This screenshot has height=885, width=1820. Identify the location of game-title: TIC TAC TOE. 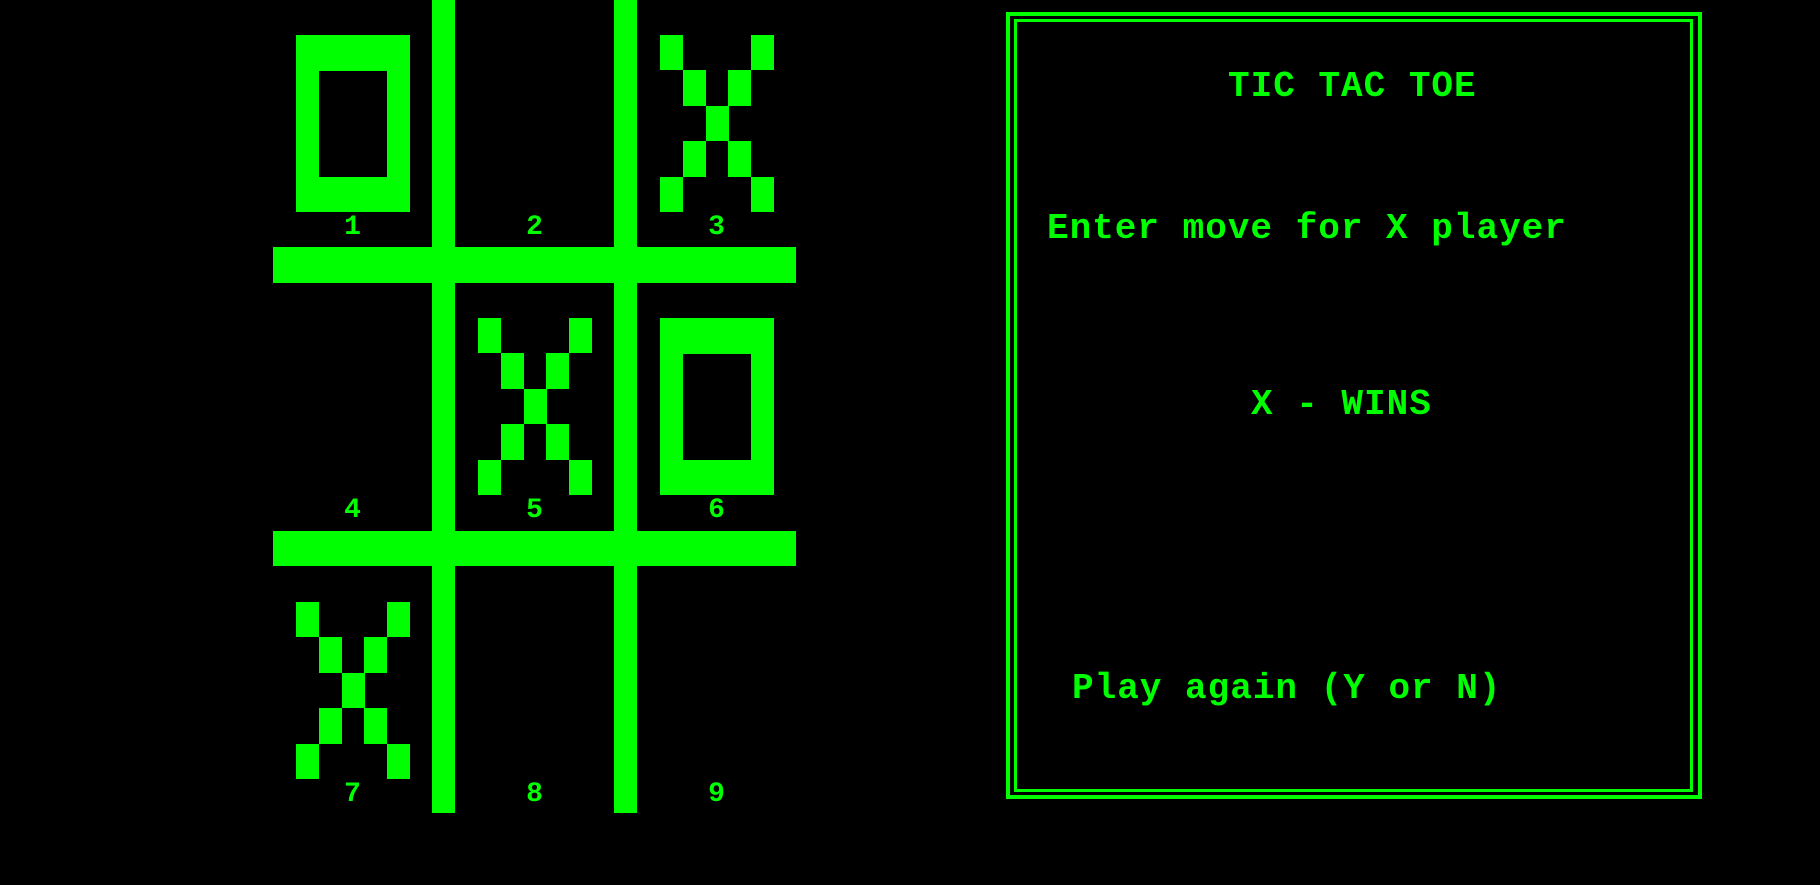
(1352, 86).